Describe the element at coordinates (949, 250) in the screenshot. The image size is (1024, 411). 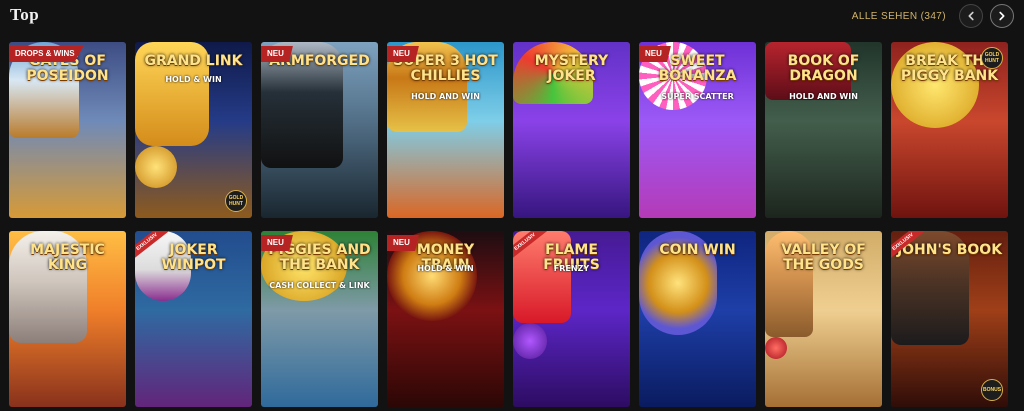
I see `game-title: John's Book` at that location.